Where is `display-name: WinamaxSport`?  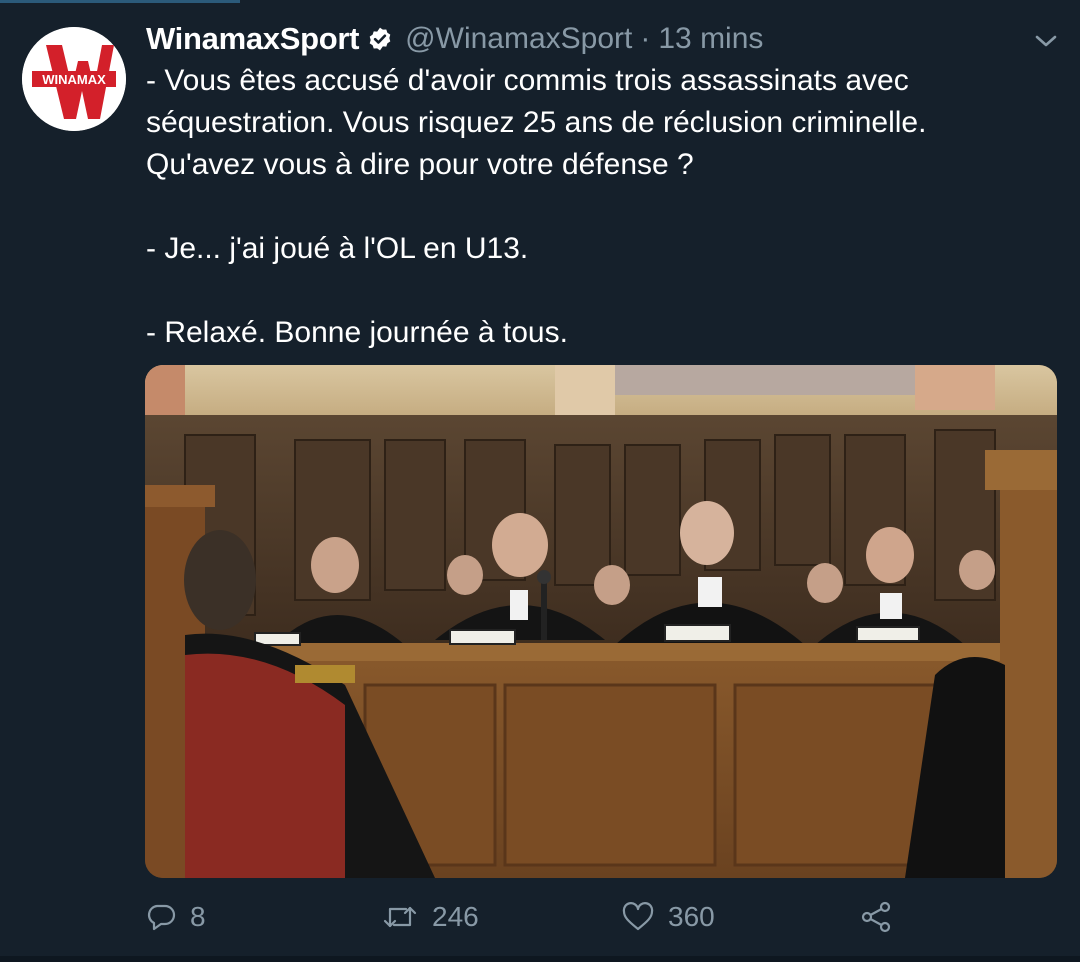
display-name: WinamaxSport is located at coordinates (252, 39).